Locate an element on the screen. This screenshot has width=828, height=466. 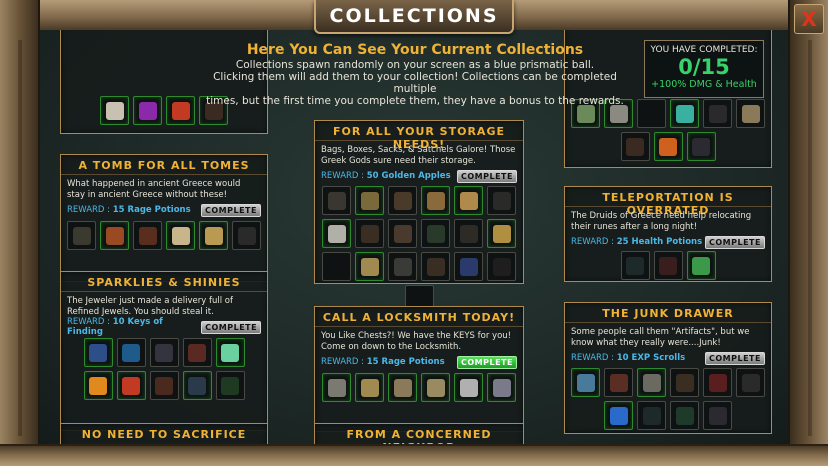
collection-title: FROM A CONCERNED NEIGHBOR is located at coordinates (419, 436).